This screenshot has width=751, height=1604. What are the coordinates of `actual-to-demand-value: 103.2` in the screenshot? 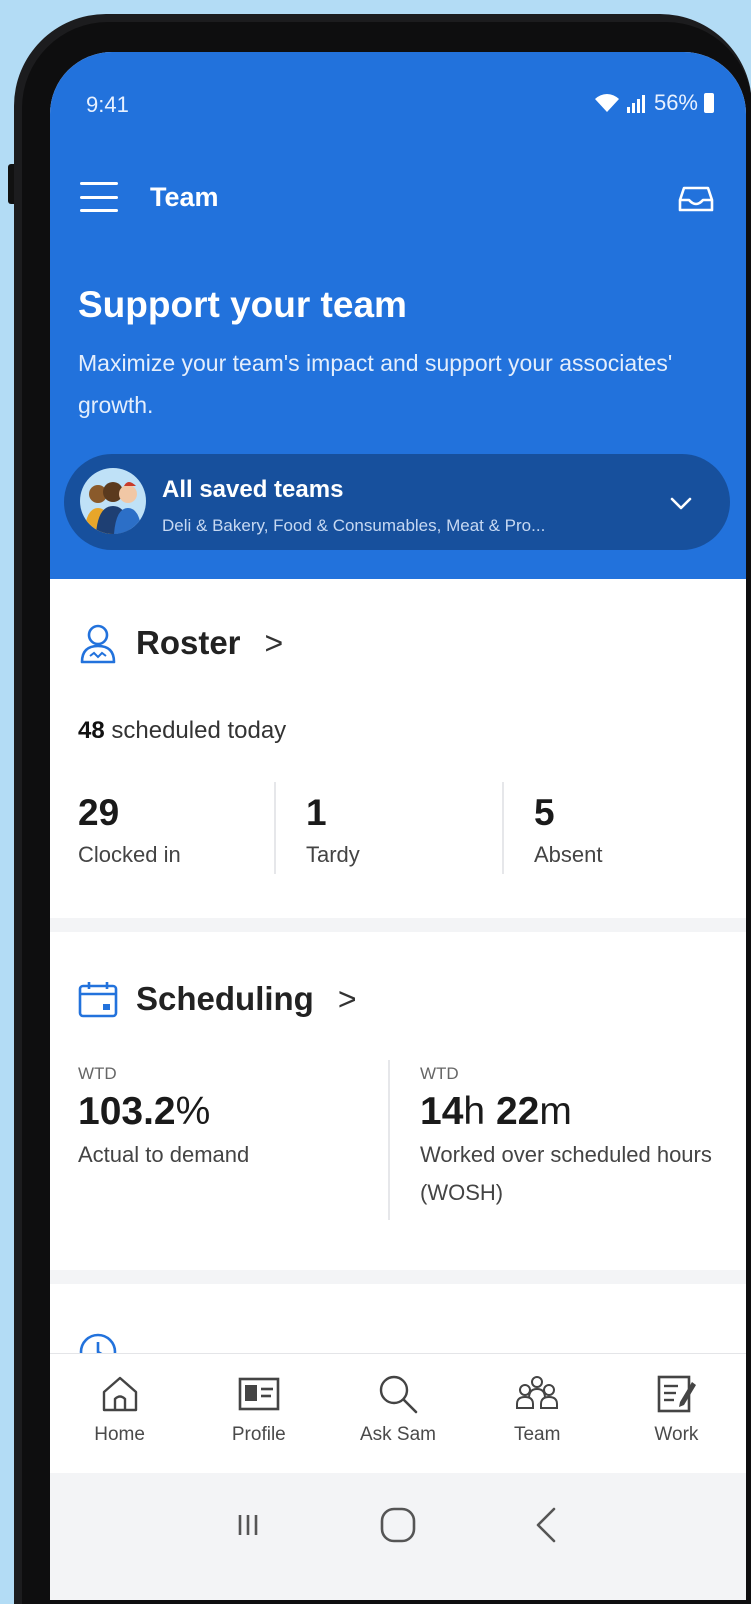 It's located at (127, 1111).